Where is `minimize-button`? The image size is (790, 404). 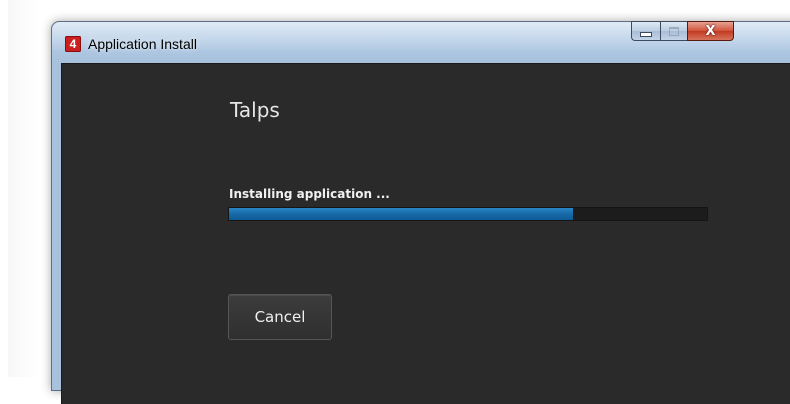
minimize-button is located at coordinates (645, 31).